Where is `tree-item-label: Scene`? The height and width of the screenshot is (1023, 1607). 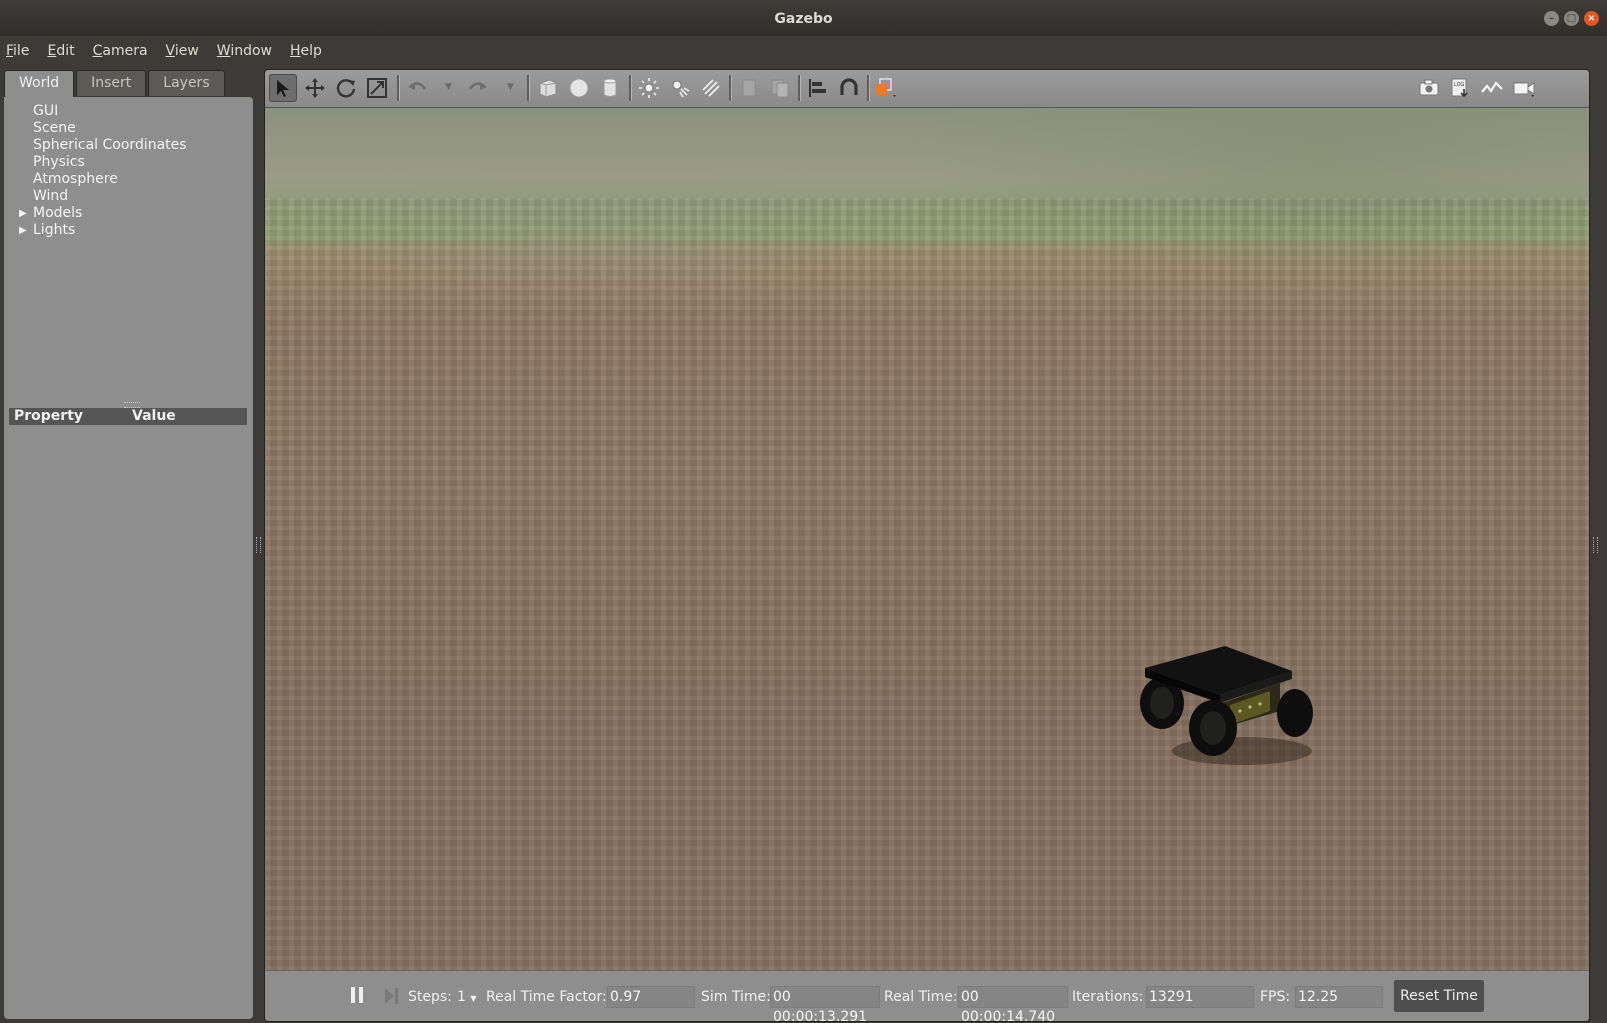 tree-item-label: Scene is located at coordinates (54, 128).